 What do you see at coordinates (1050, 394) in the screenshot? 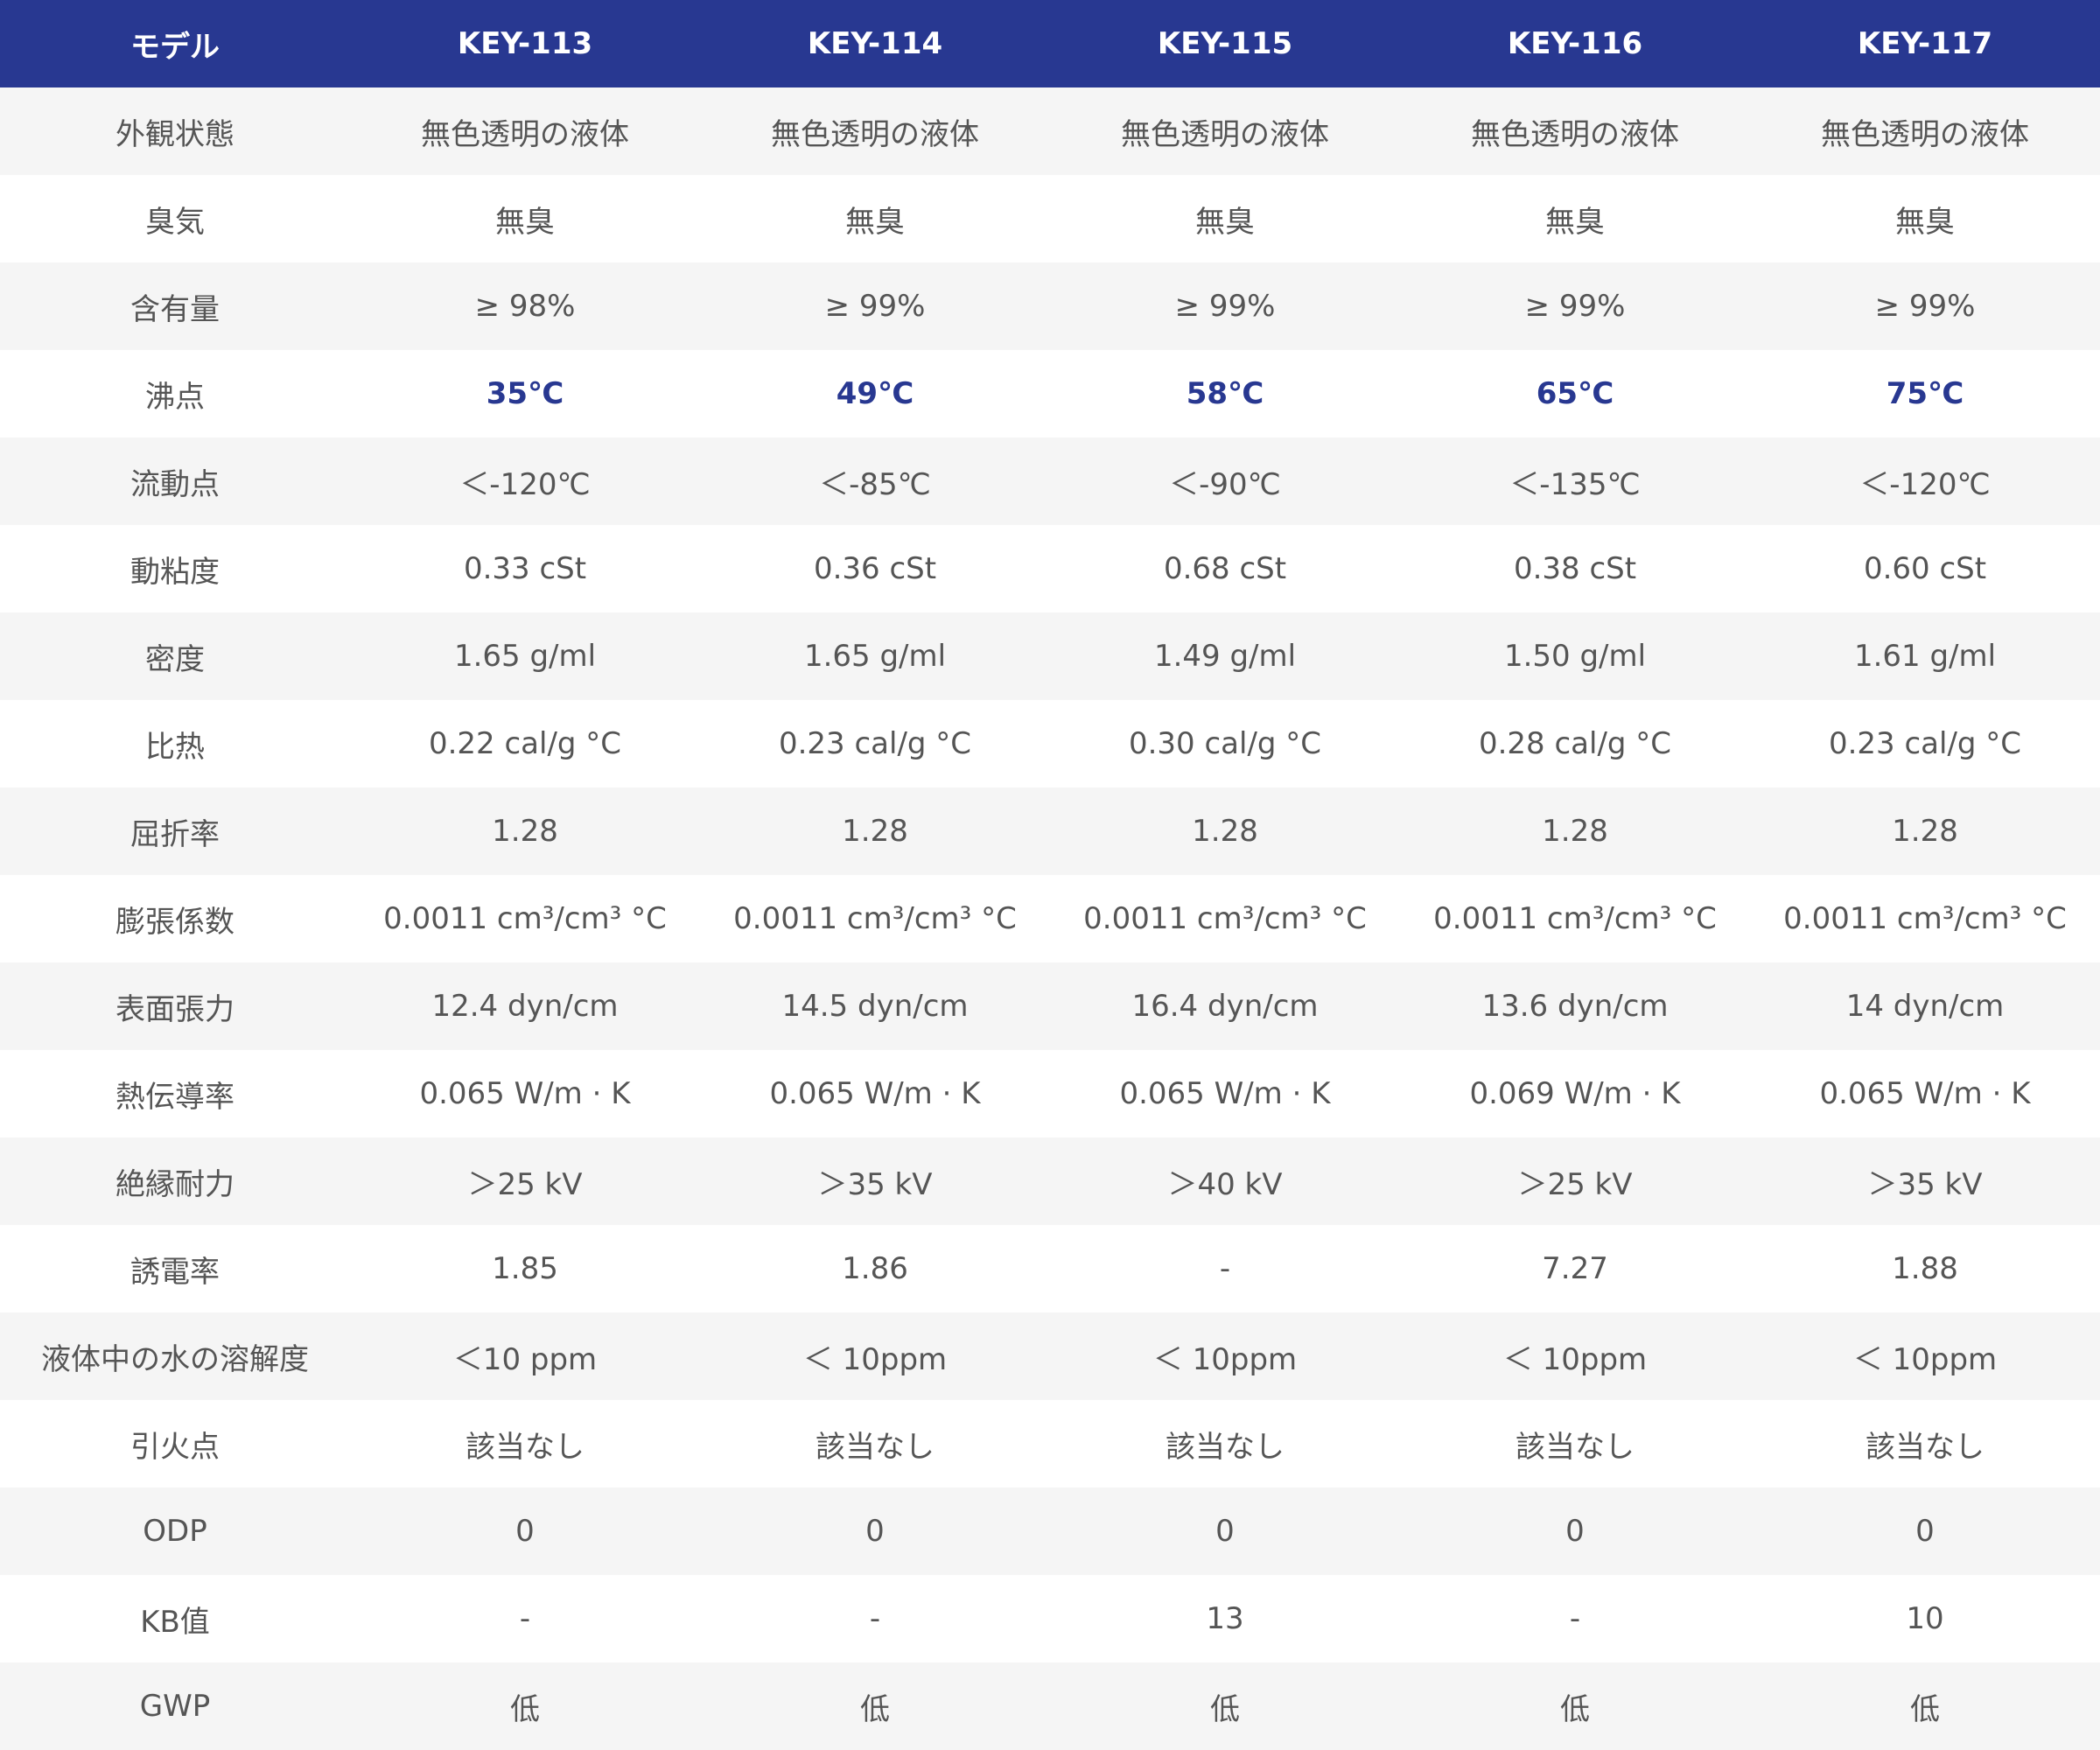
I see `table-row: 沸点 35℃ 49℃ 58℃ 65℃ 75℃` at bounding box center [1050, 394].